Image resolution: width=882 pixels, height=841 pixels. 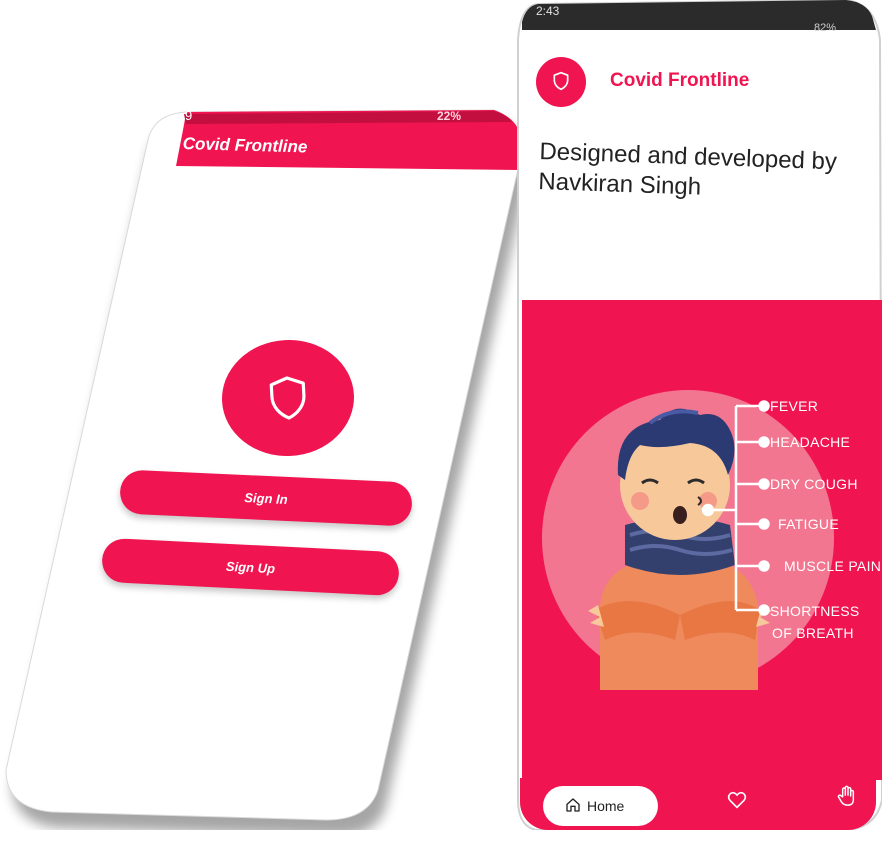 I want to click on credit-text: Designed and developed by Navkiran Singh, so click(x=687, y=169).